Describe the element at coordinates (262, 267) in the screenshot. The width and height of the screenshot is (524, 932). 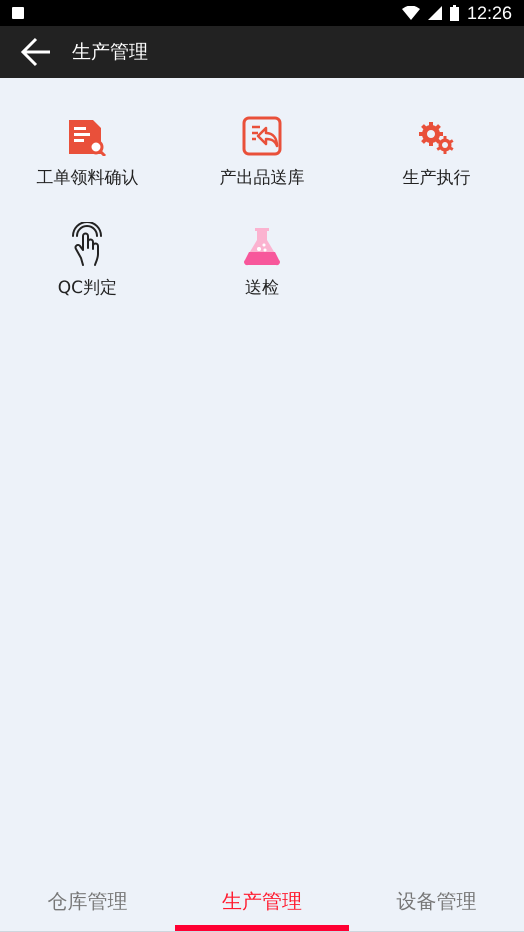
I see `menu-item: 送检` at that location.